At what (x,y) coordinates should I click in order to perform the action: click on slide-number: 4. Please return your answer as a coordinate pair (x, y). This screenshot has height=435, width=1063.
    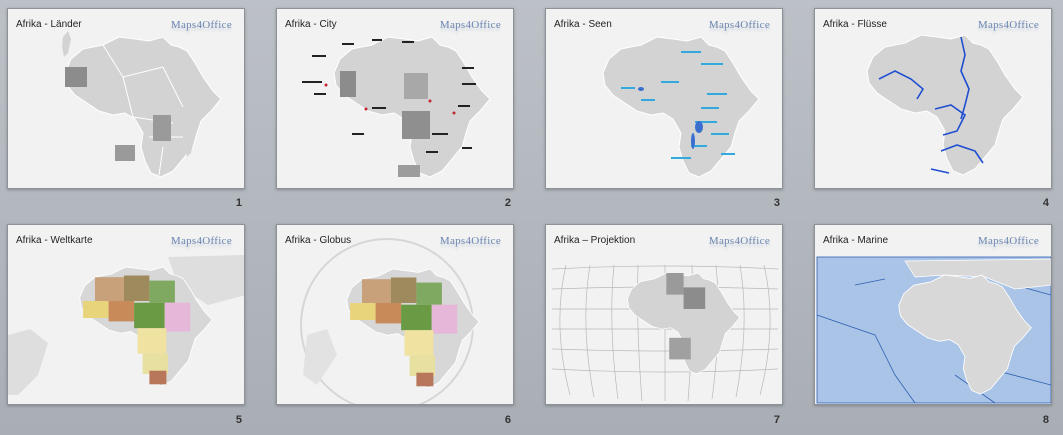
    Looking at the image, I should click on (1045, 203).